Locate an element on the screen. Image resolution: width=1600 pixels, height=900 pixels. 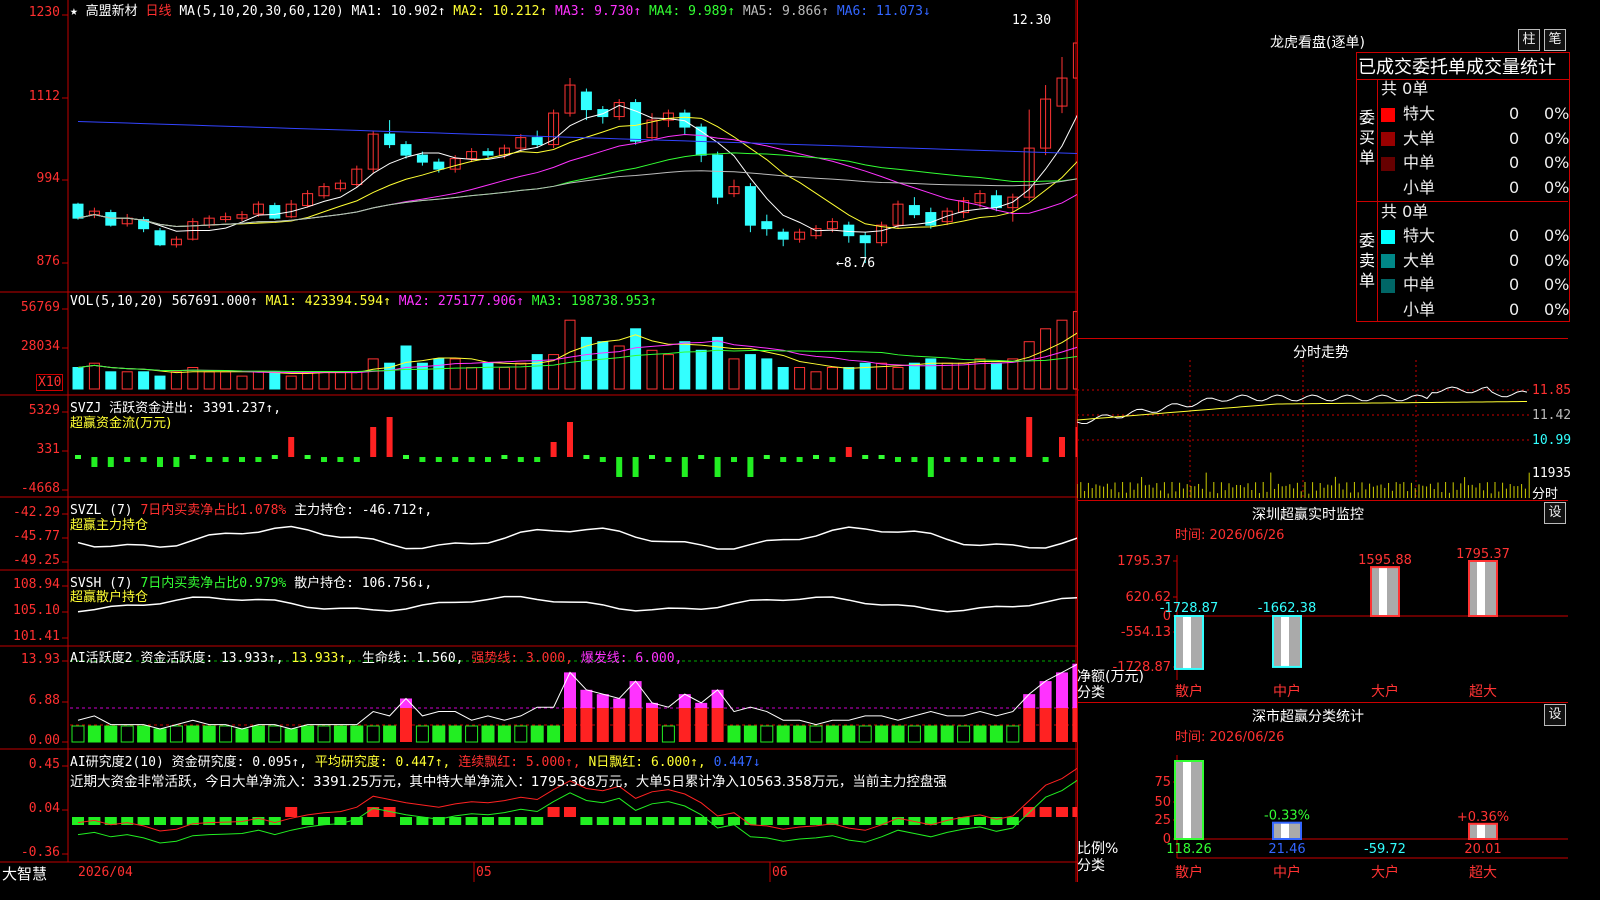
sz-class-category: 超大 is located at coordinates (1483, 873).